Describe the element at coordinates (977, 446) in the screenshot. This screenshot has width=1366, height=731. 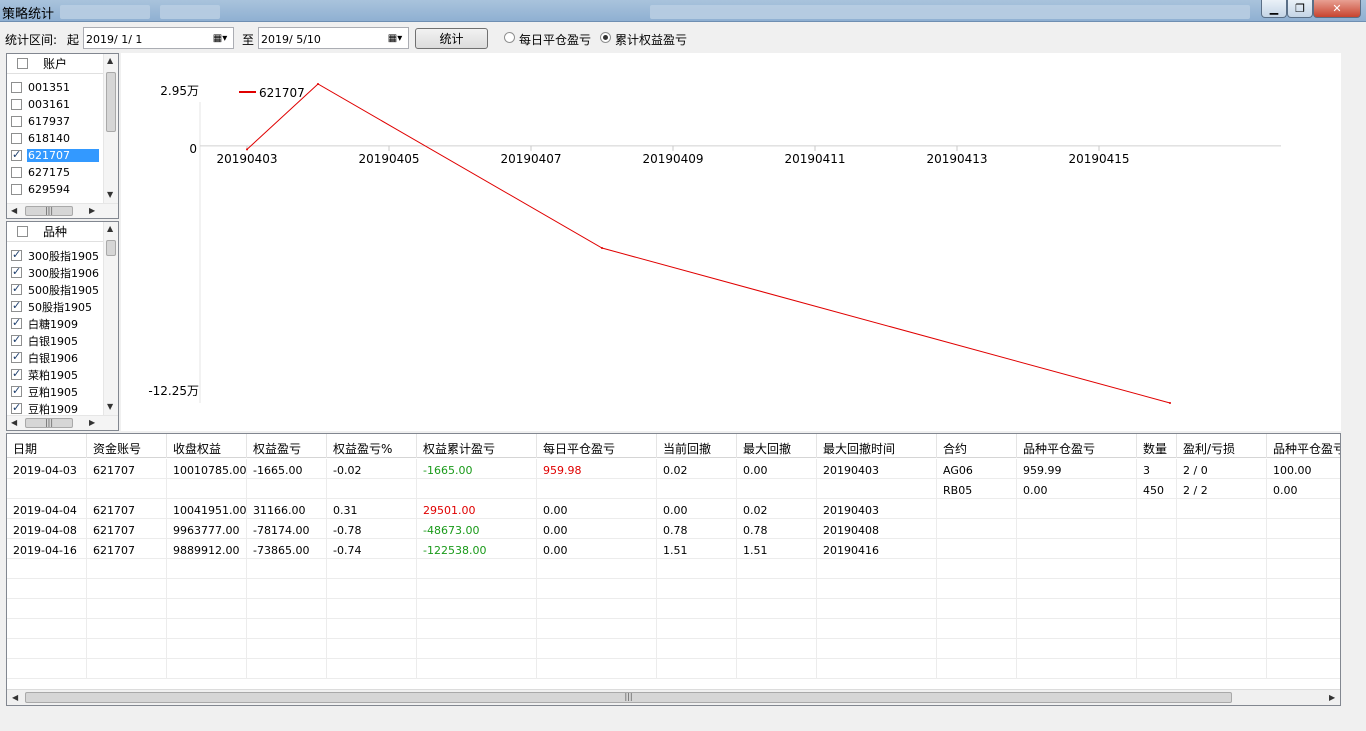
I see `column-header: 合约` at that location.